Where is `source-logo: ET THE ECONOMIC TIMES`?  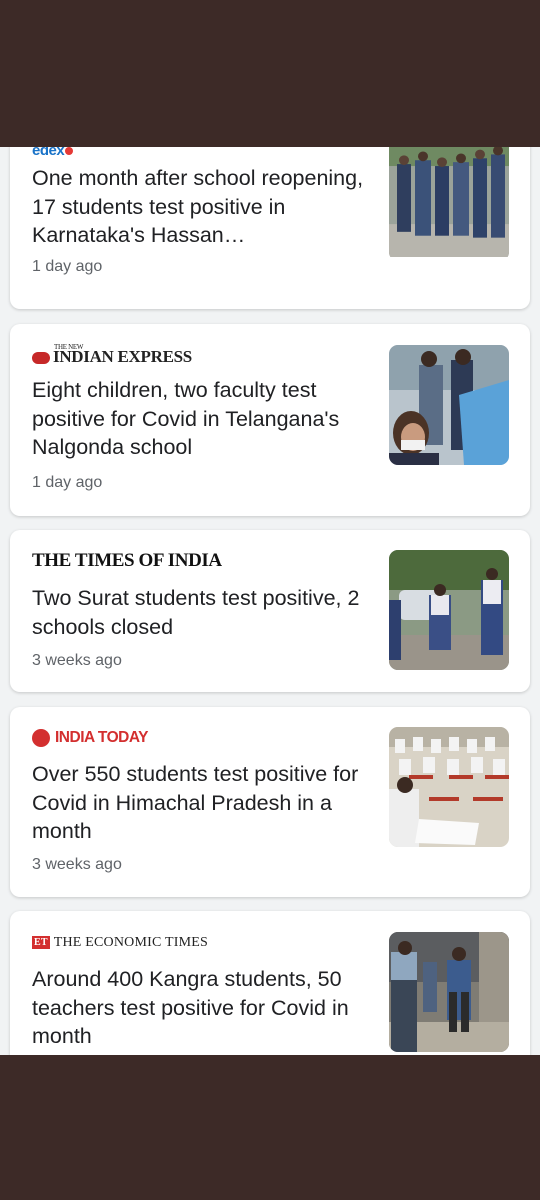
source-logo: ET THE ECONOMIC TIMES is located at coordinates (120, 943).